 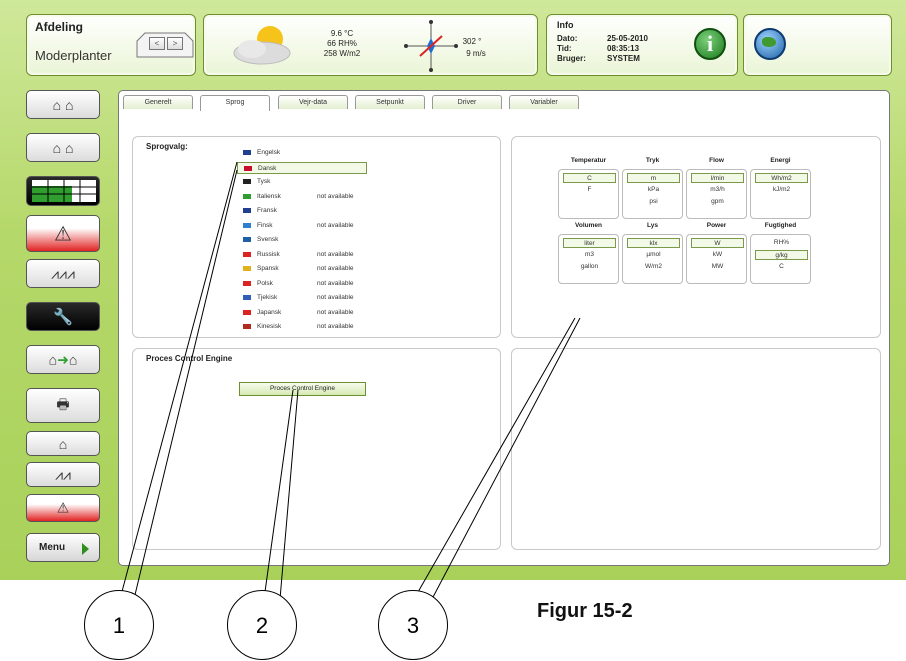 I want to click on date-label: Dato:, so click(x=567, y=38).